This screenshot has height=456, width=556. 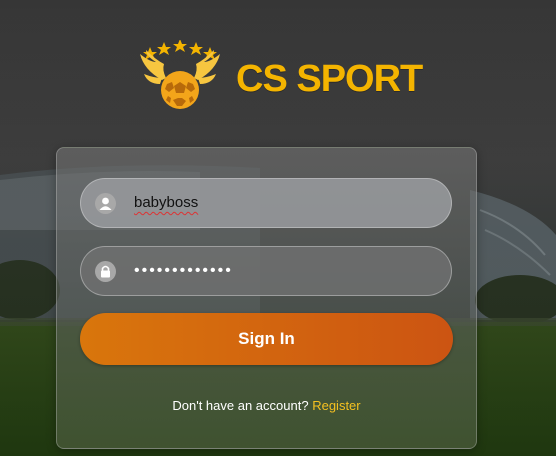 I want to click on password-value: •••••••••••••, so click(x=183, y=270).